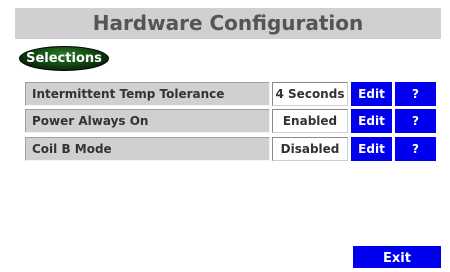  Describe the element at coordinates (147, 149) in the screenshot. I see `setting-label: Coil B Mode` at that location.